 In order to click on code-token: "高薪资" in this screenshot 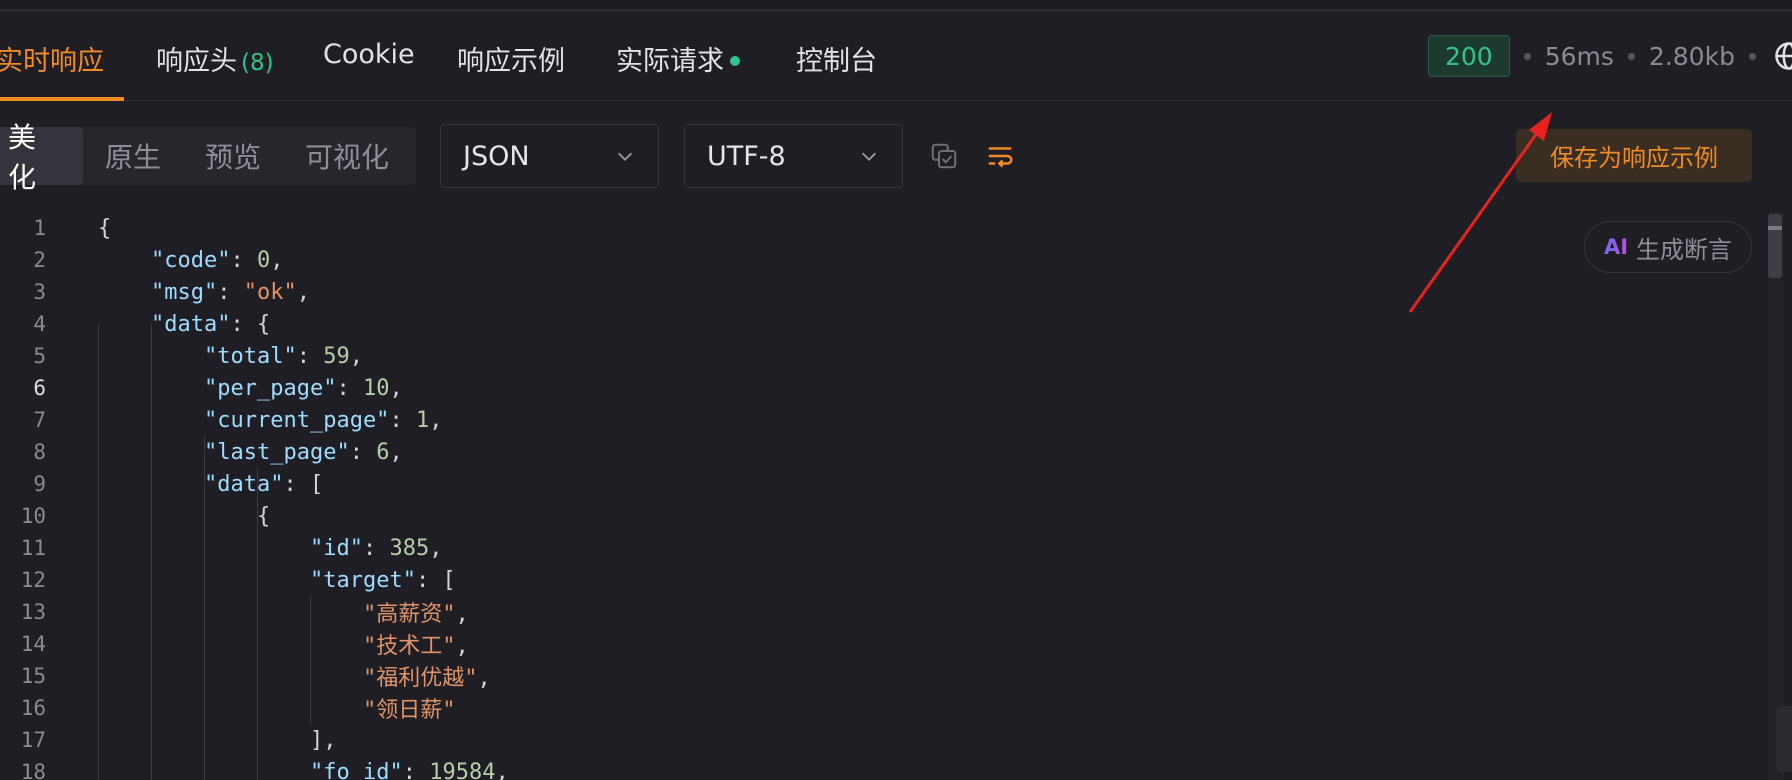, I will do `click(409, 614)`.